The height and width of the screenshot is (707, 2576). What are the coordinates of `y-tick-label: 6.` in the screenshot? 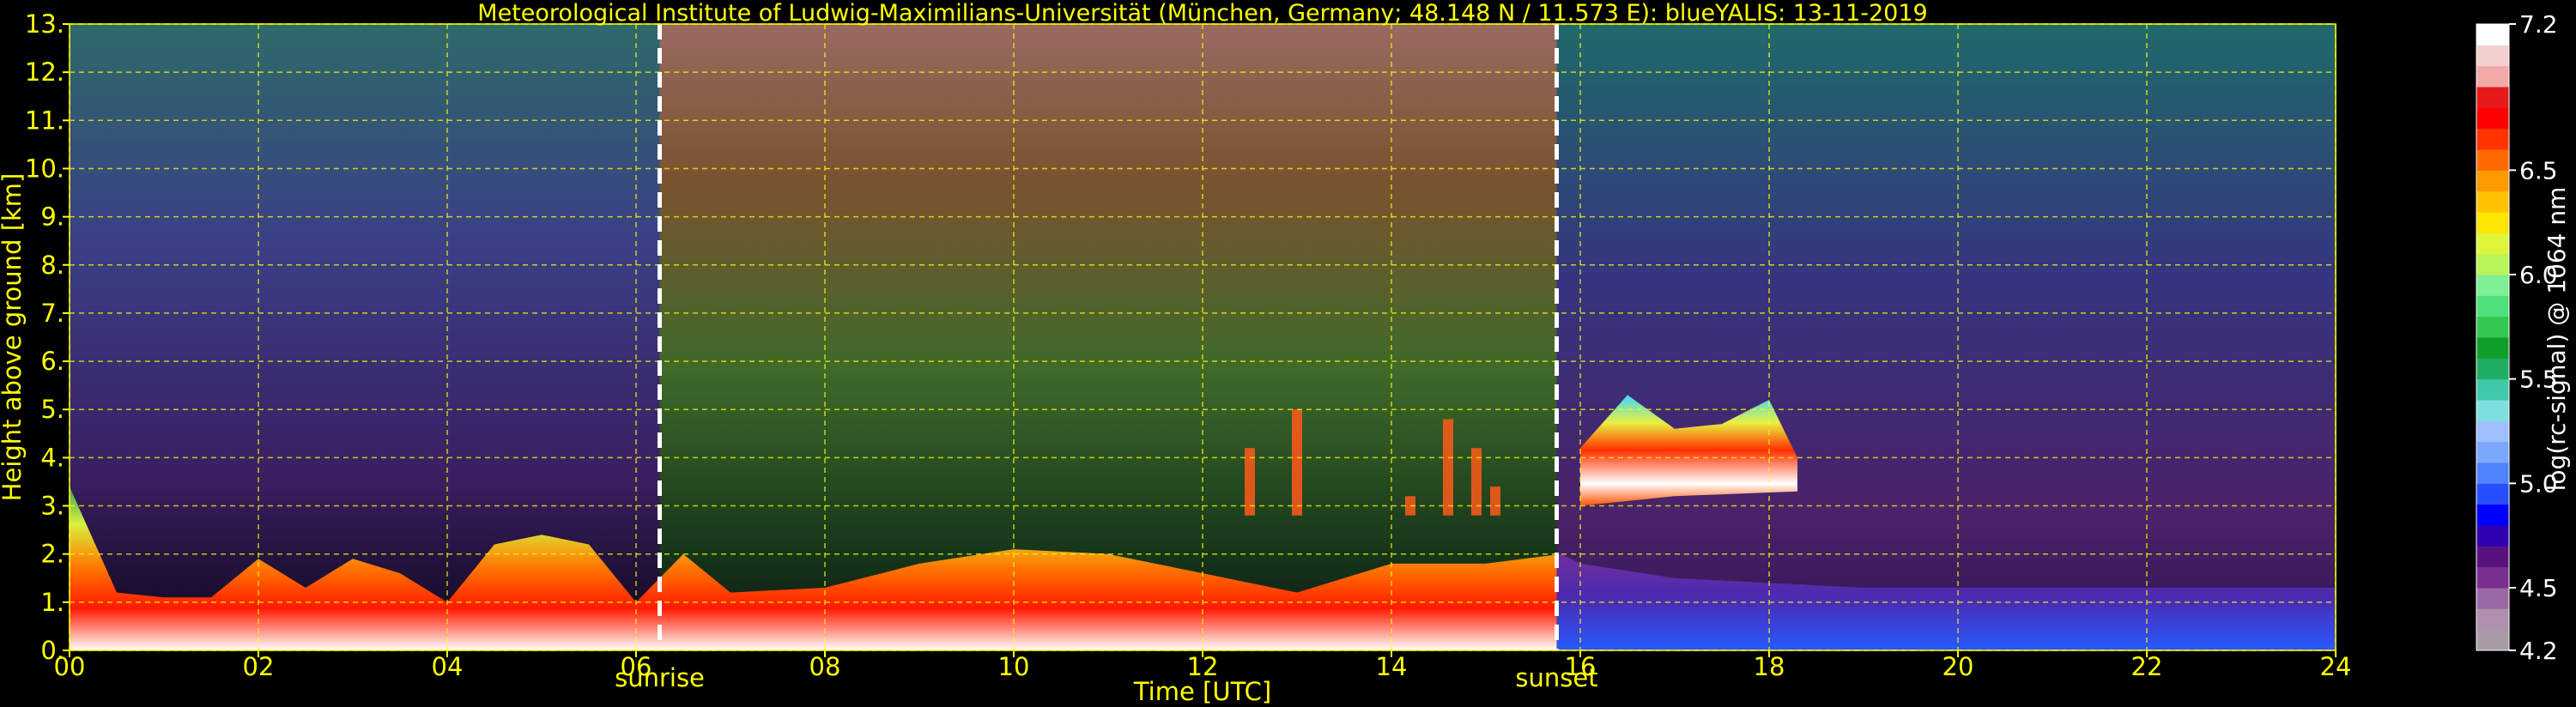 It's located at (52, 361).